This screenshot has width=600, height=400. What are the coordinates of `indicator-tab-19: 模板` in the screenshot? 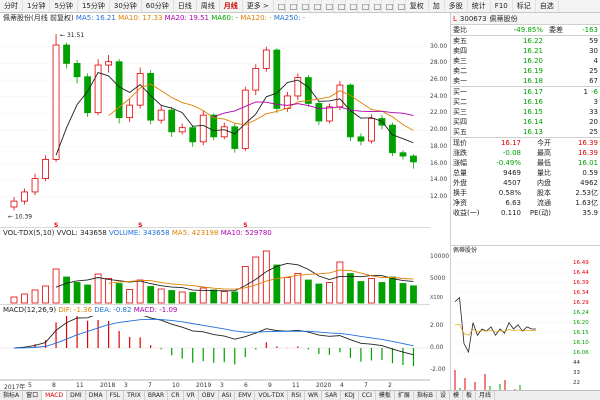 It's located at (385, 395).